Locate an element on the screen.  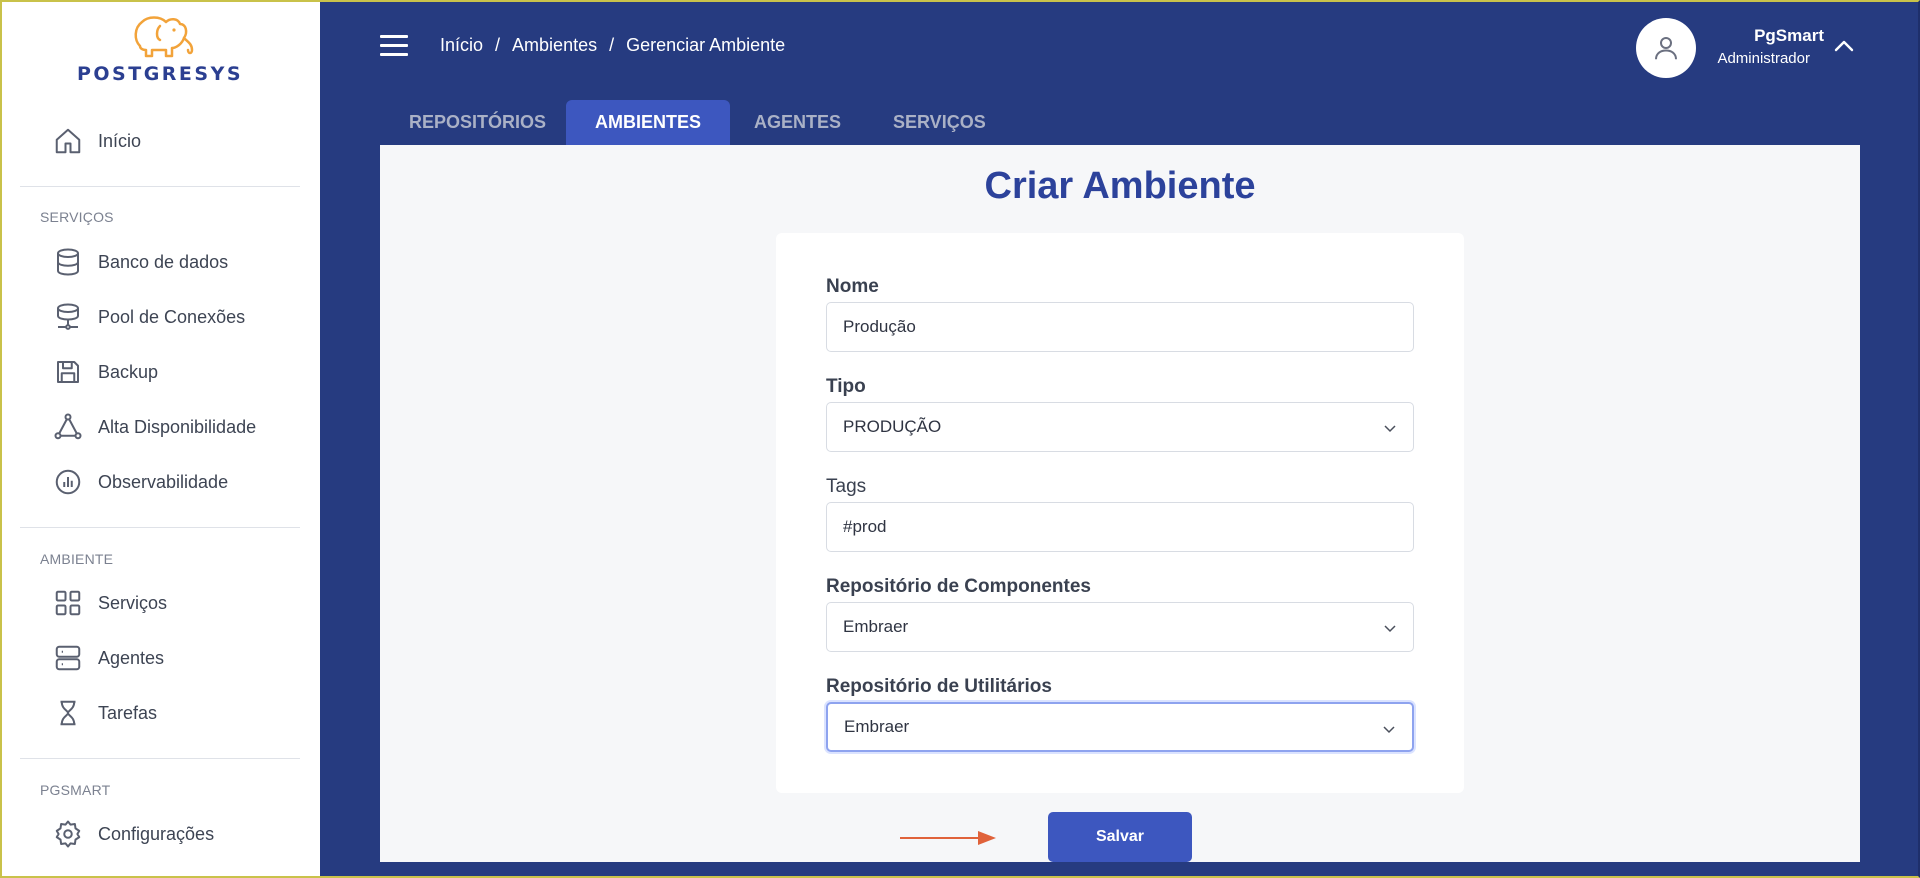
avatar is located at coordinates (1666, 48).